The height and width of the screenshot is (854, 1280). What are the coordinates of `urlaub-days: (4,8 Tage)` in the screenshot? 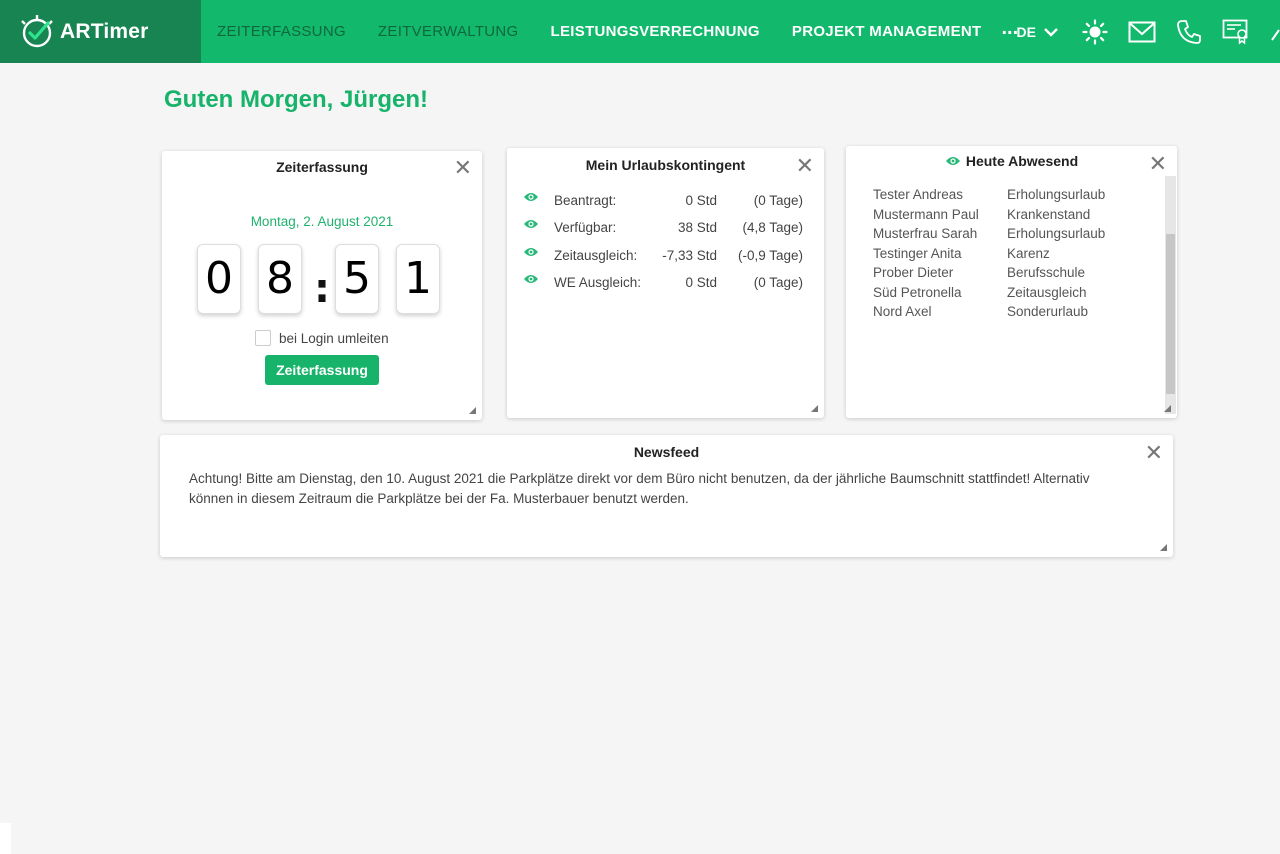 It's located at (772, 227).